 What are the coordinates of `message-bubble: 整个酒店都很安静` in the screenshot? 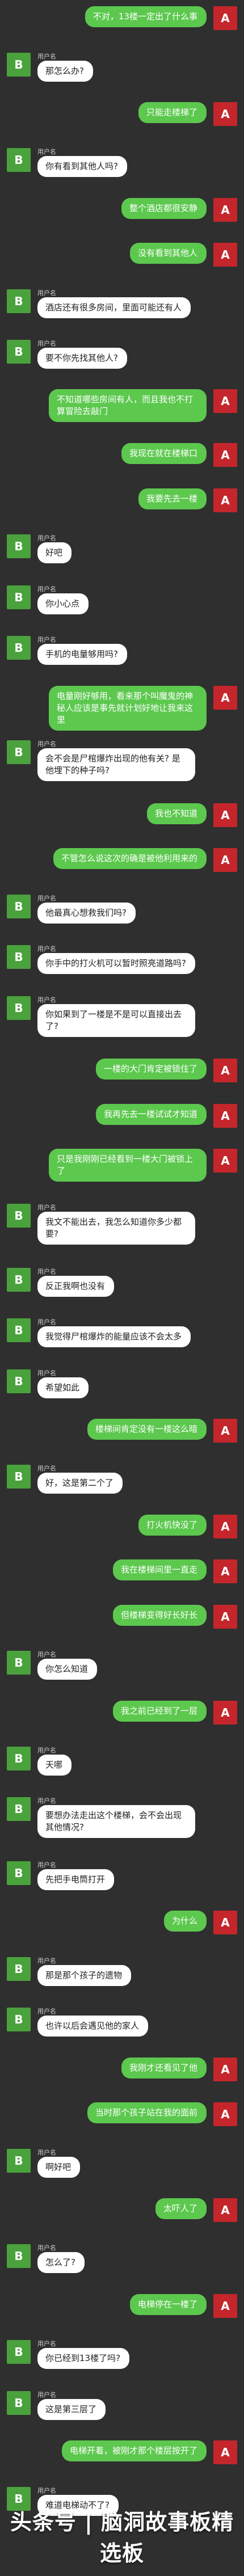 It's located at (164, 208).